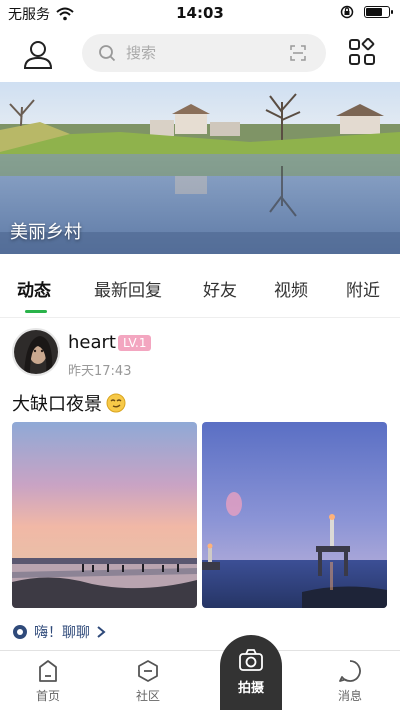 The image size is (400, 710). Describe the element at coordinates (298, 53) in the screenshot. I see `scan-icon` at that location.